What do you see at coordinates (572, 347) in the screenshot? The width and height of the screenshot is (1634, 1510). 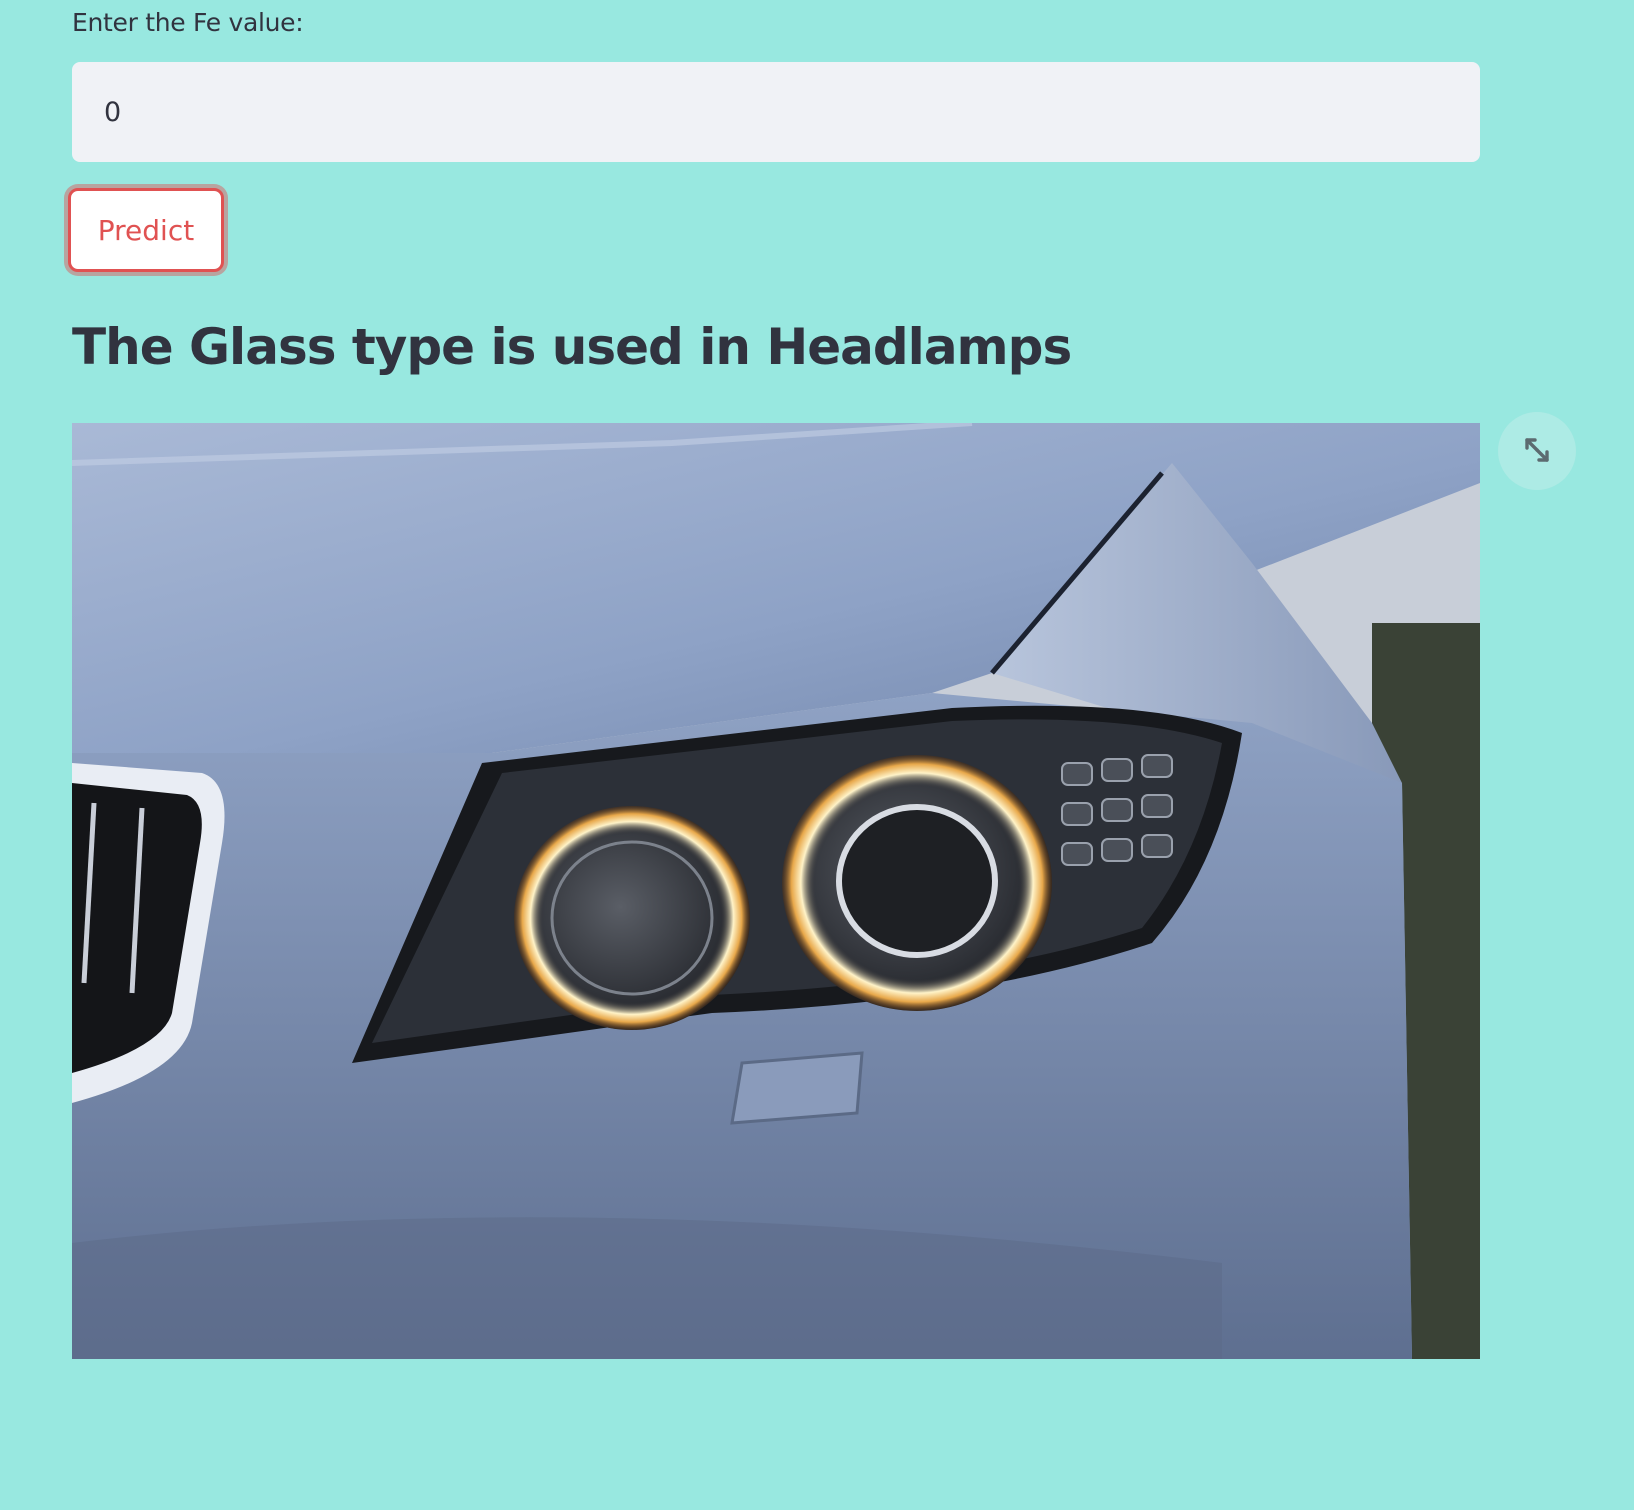 I see `result-heading: The Glass type is used in Headlamps` at bounding box center [572, 347].